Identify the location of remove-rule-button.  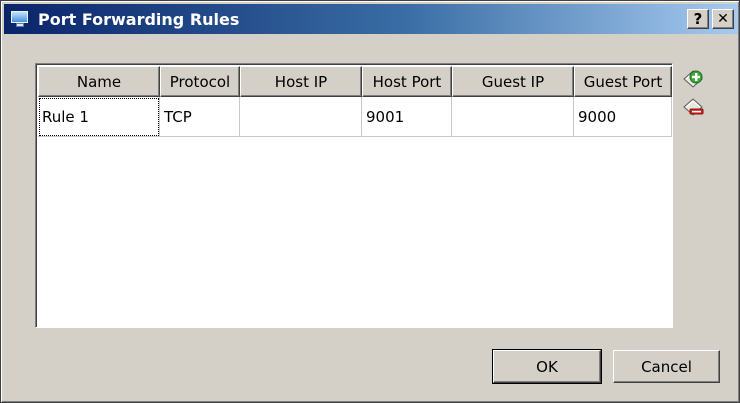
(693, 108).